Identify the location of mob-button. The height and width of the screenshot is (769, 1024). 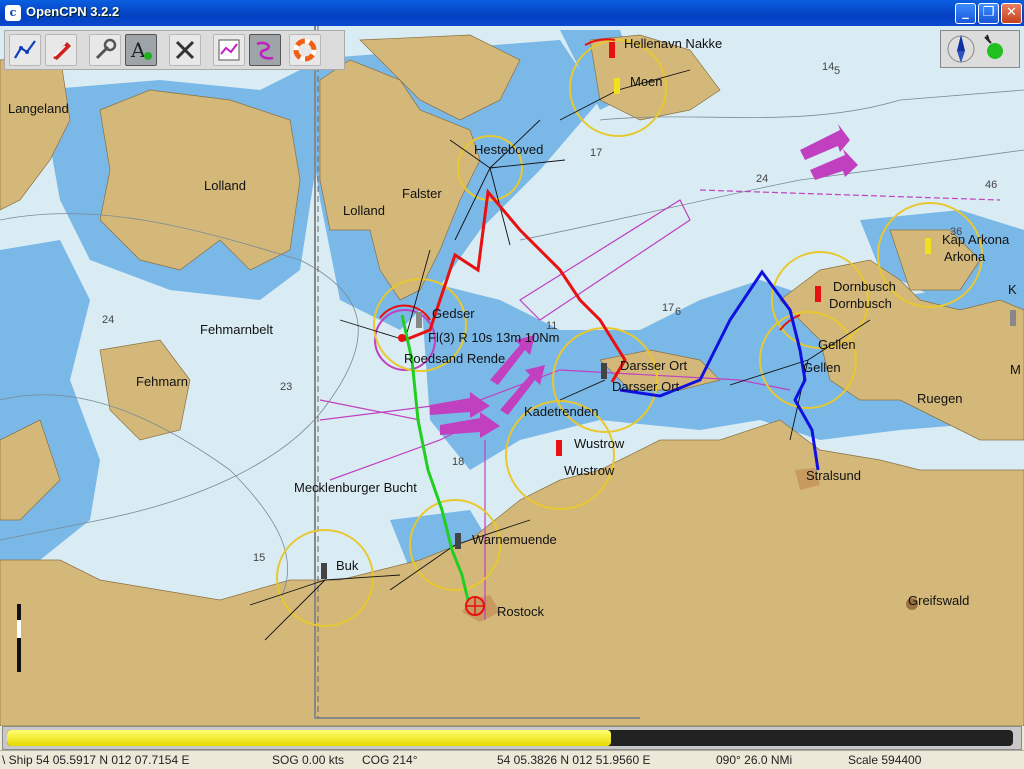
(305, 50).